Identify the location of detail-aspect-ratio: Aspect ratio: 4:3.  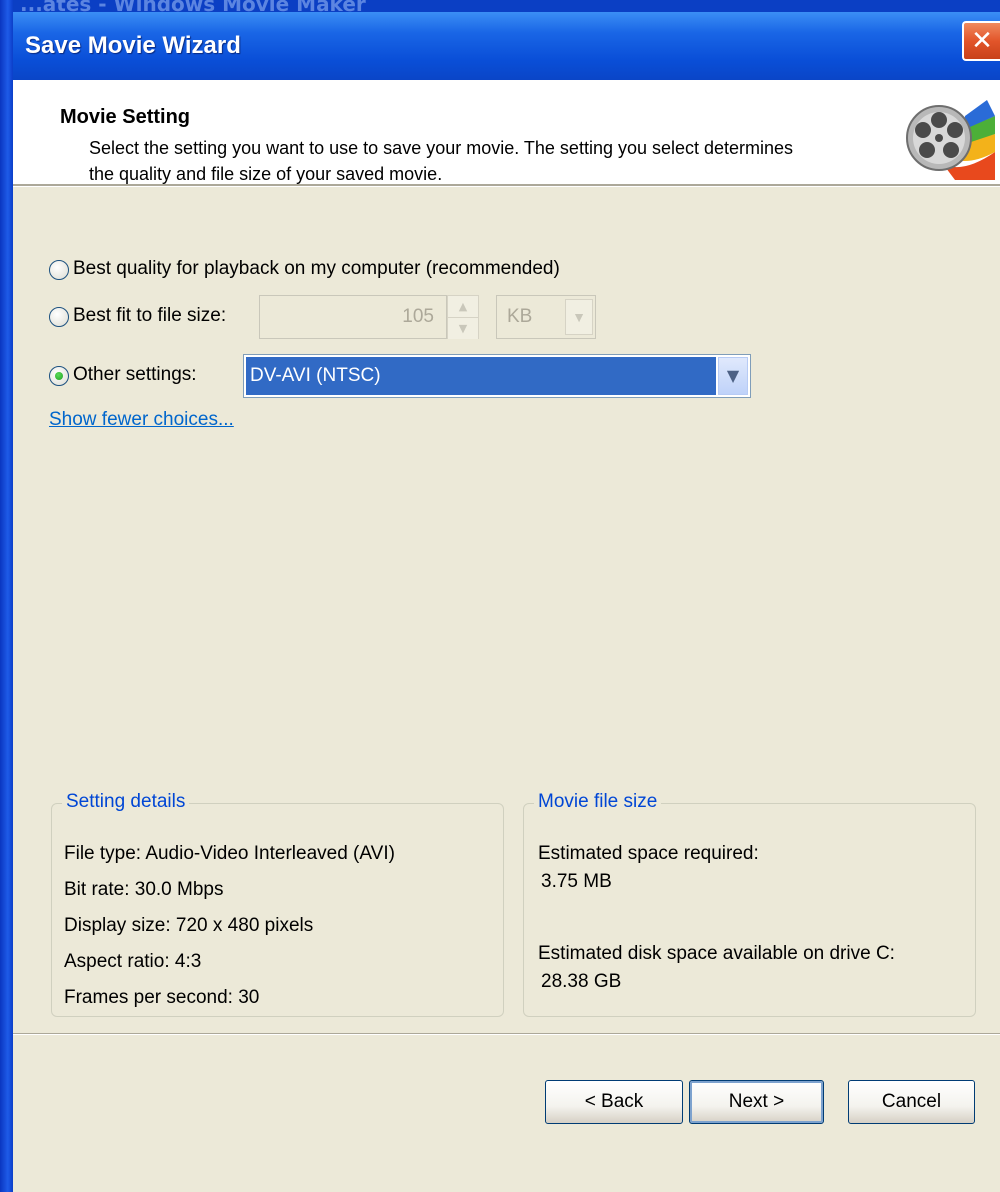
(133, 961).